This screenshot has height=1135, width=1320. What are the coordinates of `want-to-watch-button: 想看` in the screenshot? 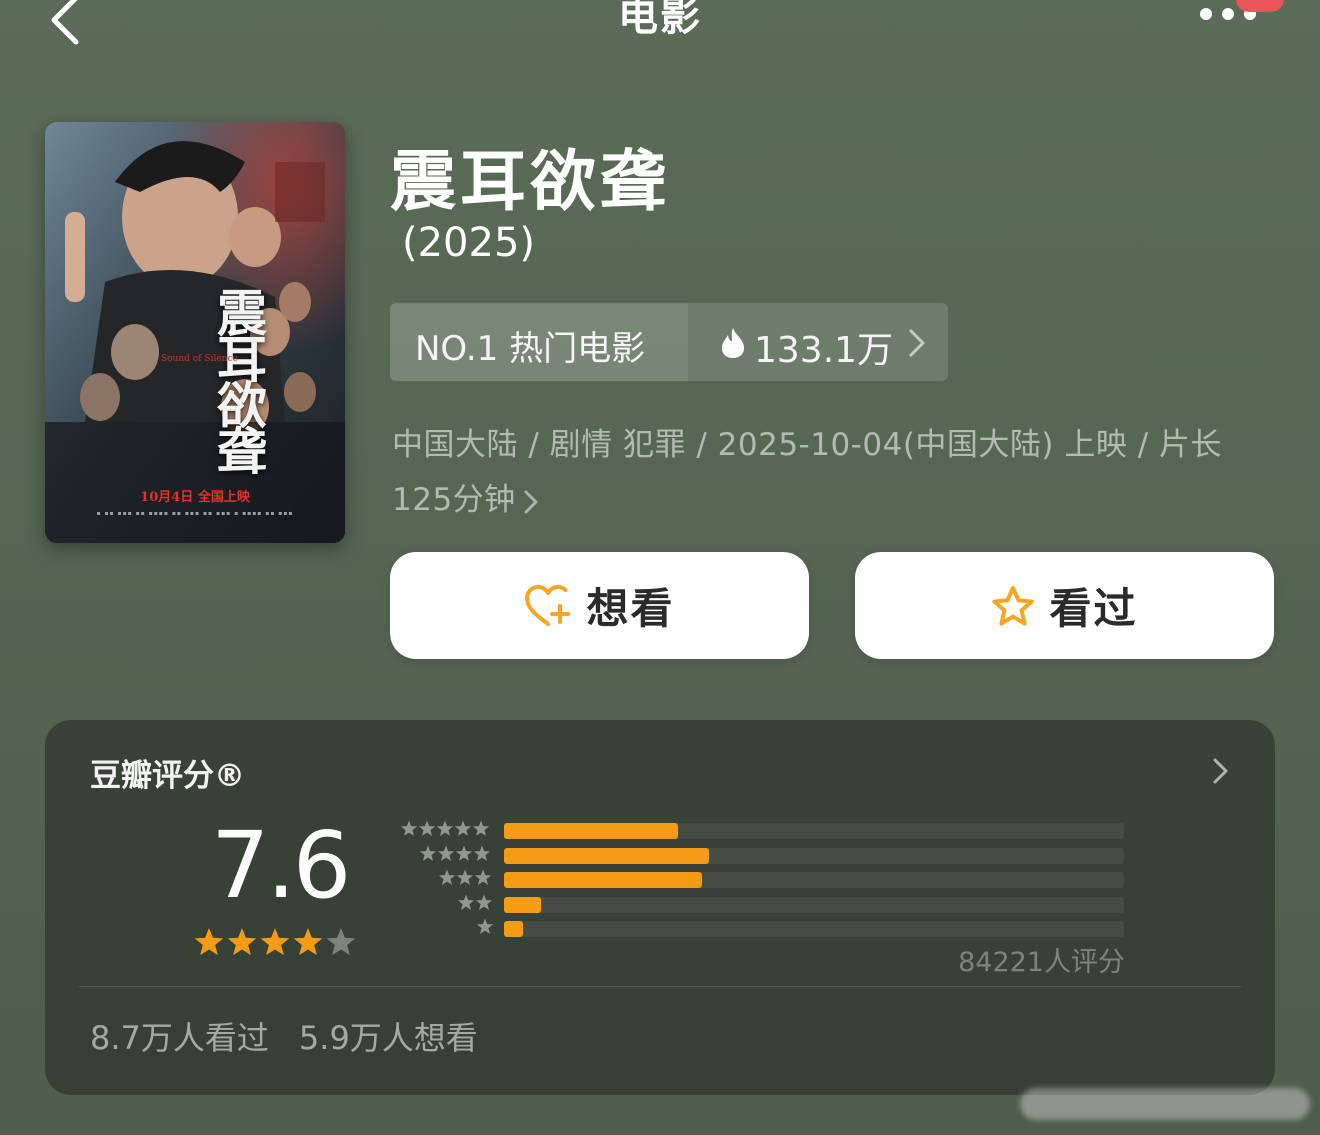 It's located at (599, 605).